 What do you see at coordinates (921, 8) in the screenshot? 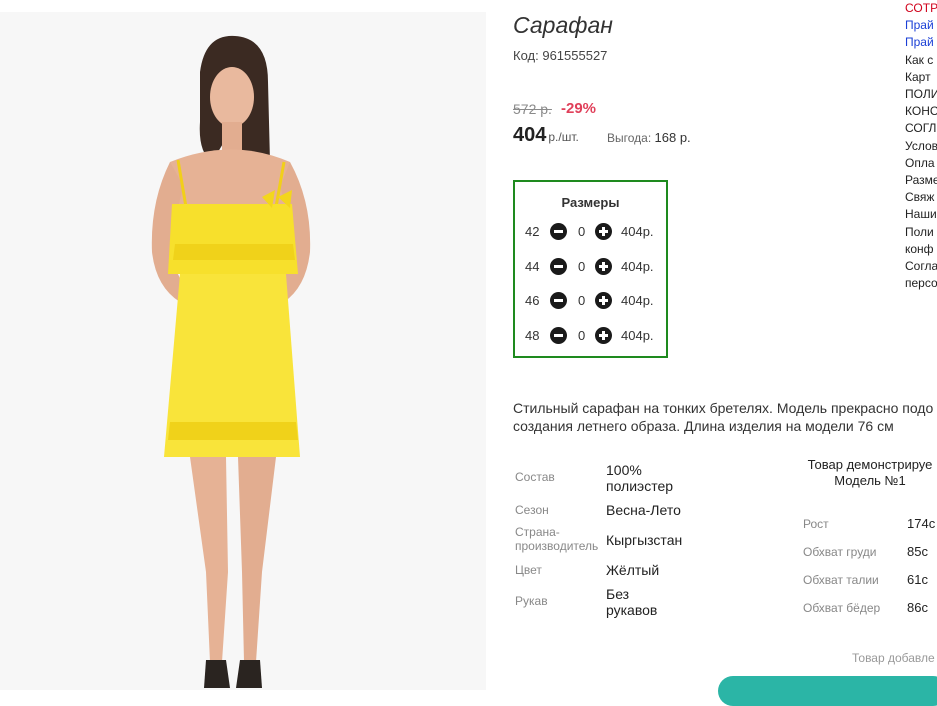
I see `nav-link: СОТР` at bounding box center [921, 8].